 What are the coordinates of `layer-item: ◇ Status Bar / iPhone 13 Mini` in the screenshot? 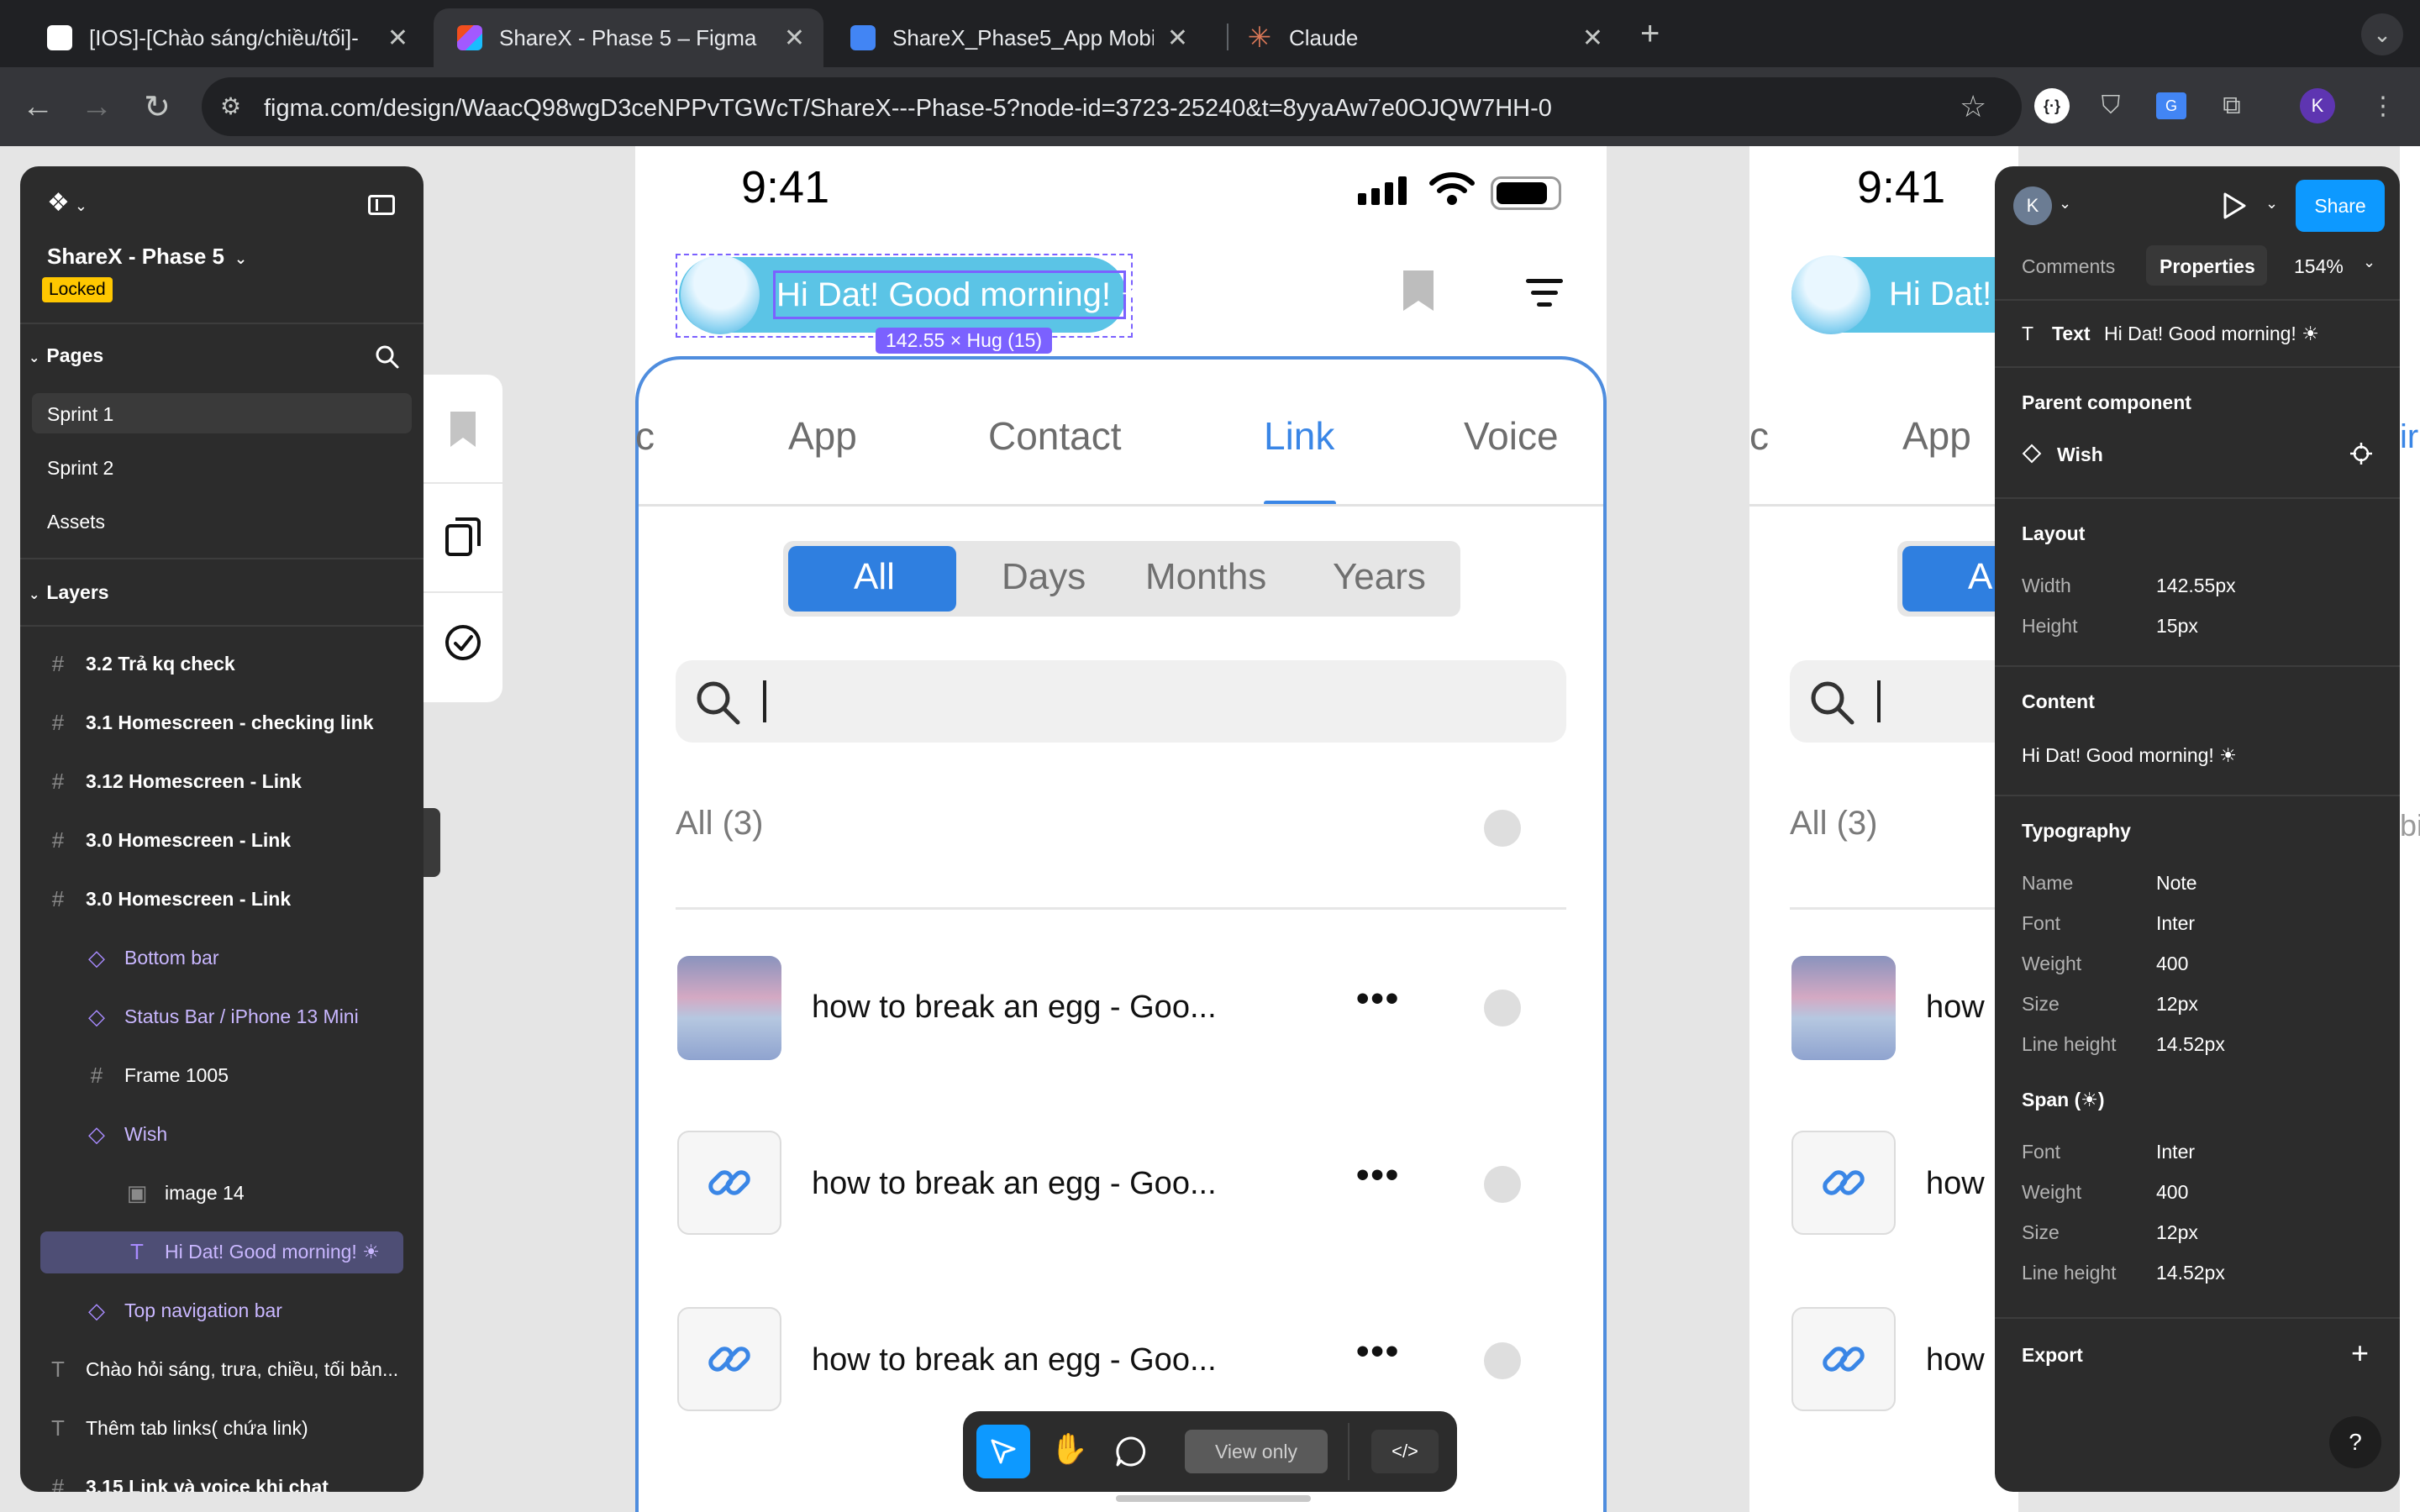 It's located at (222, 1016).